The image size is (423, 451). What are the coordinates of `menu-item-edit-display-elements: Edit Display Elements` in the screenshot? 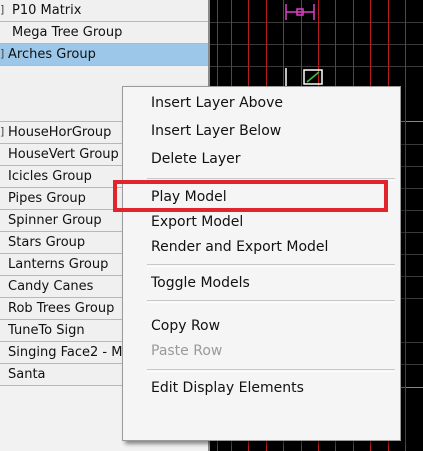 It's located at (227, 388).